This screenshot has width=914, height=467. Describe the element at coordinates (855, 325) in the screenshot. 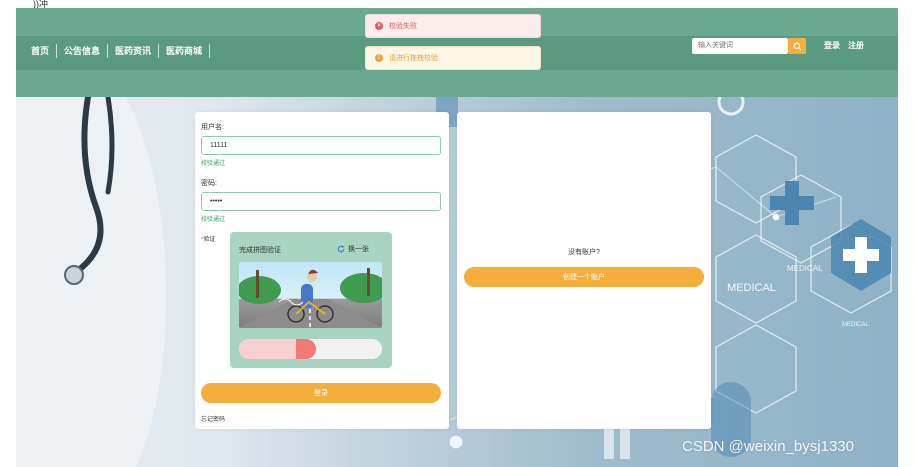

I see `medical-text-3: MEDICAL` at that location.